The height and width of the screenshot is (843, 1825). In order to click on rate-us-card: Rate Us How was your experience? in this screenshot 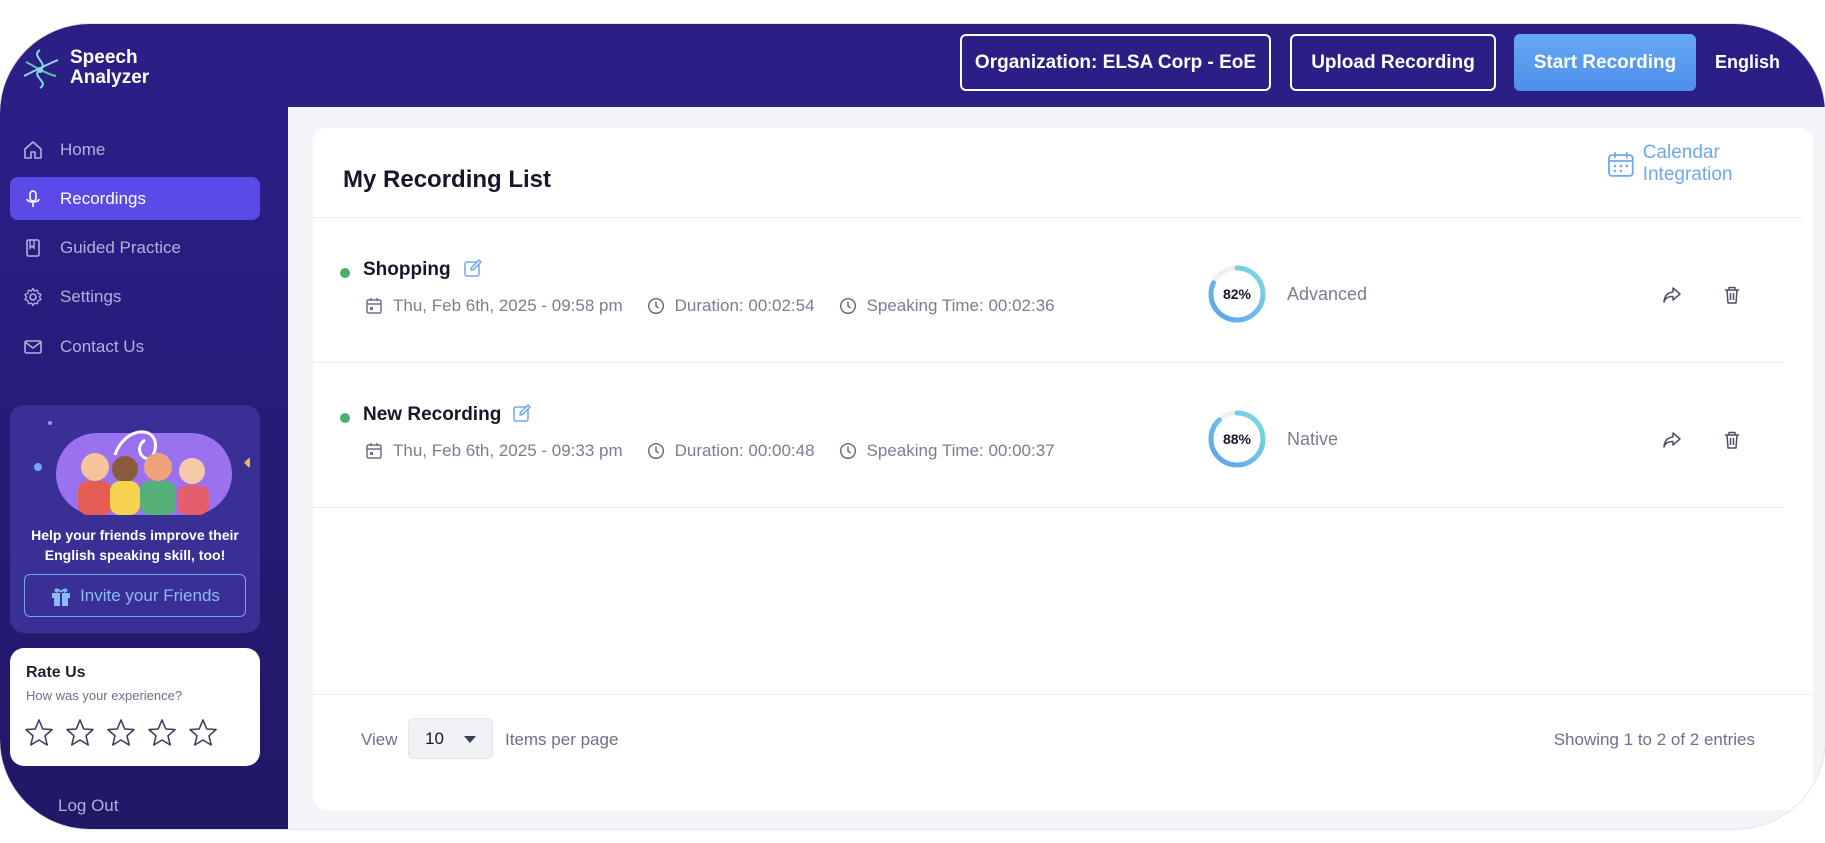, I will do `click(135, 707)`.